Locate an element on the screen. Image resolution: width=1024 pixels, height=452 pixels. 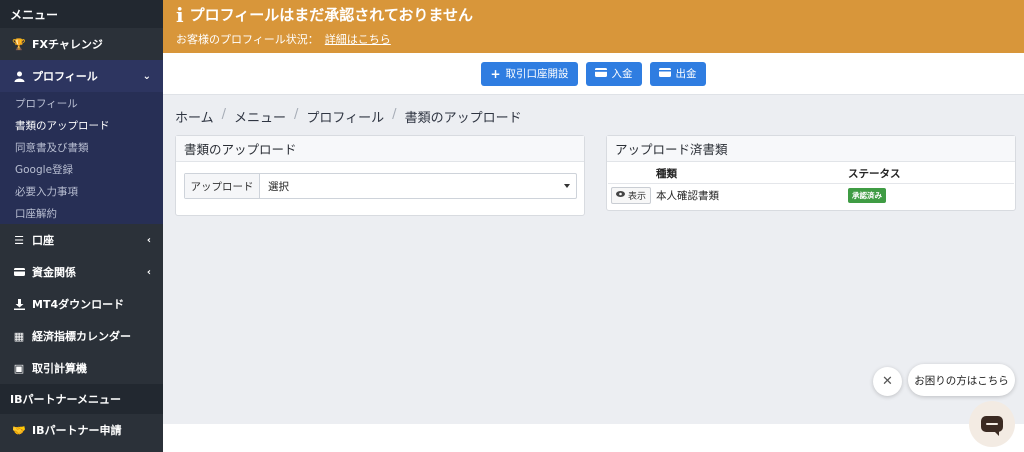
close-help-bubble-button: ✕ is located at coordinates (887, 381).